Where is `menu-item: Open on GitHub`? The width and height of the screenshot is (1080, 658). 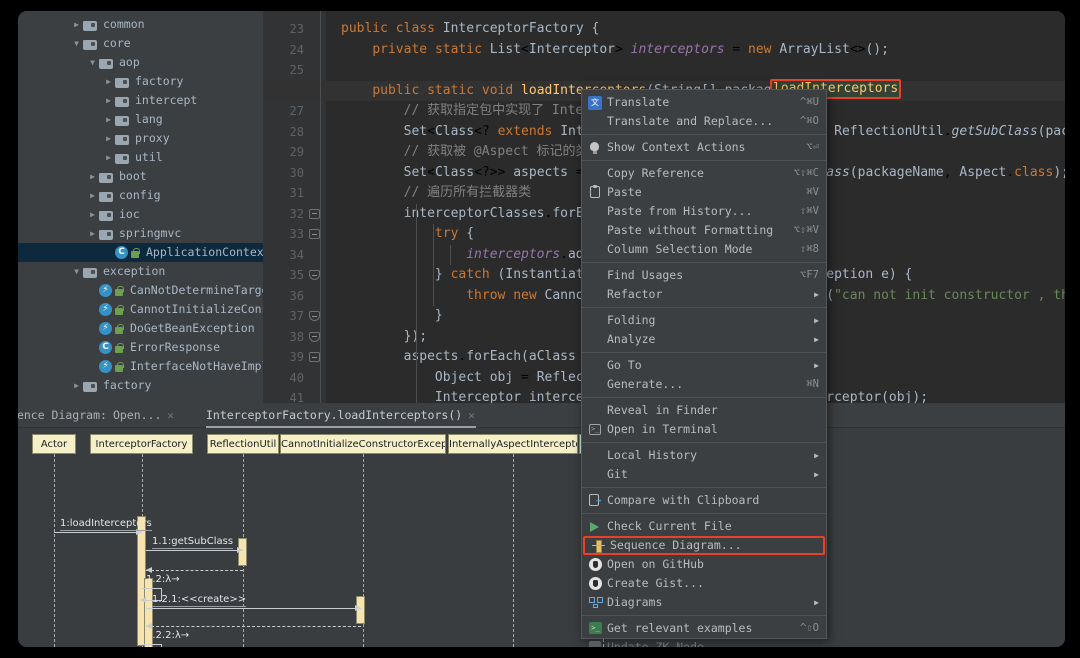 menu-item: Open on GitHub is located at coordinates (704, 564).